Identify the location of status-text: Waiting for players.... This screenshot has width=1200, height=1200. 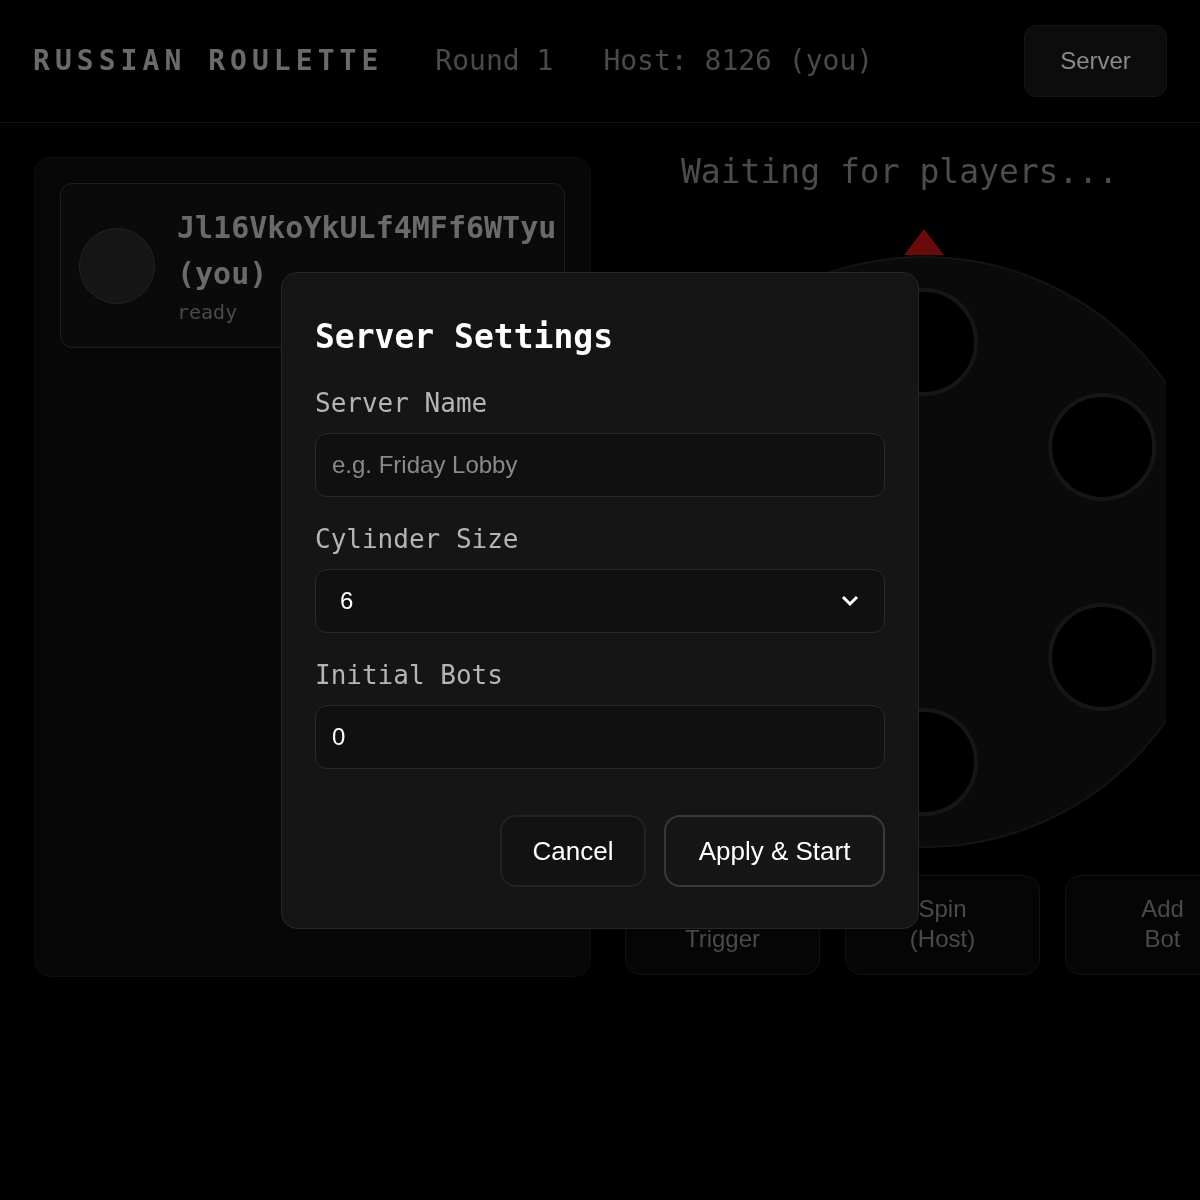
(900, 172).